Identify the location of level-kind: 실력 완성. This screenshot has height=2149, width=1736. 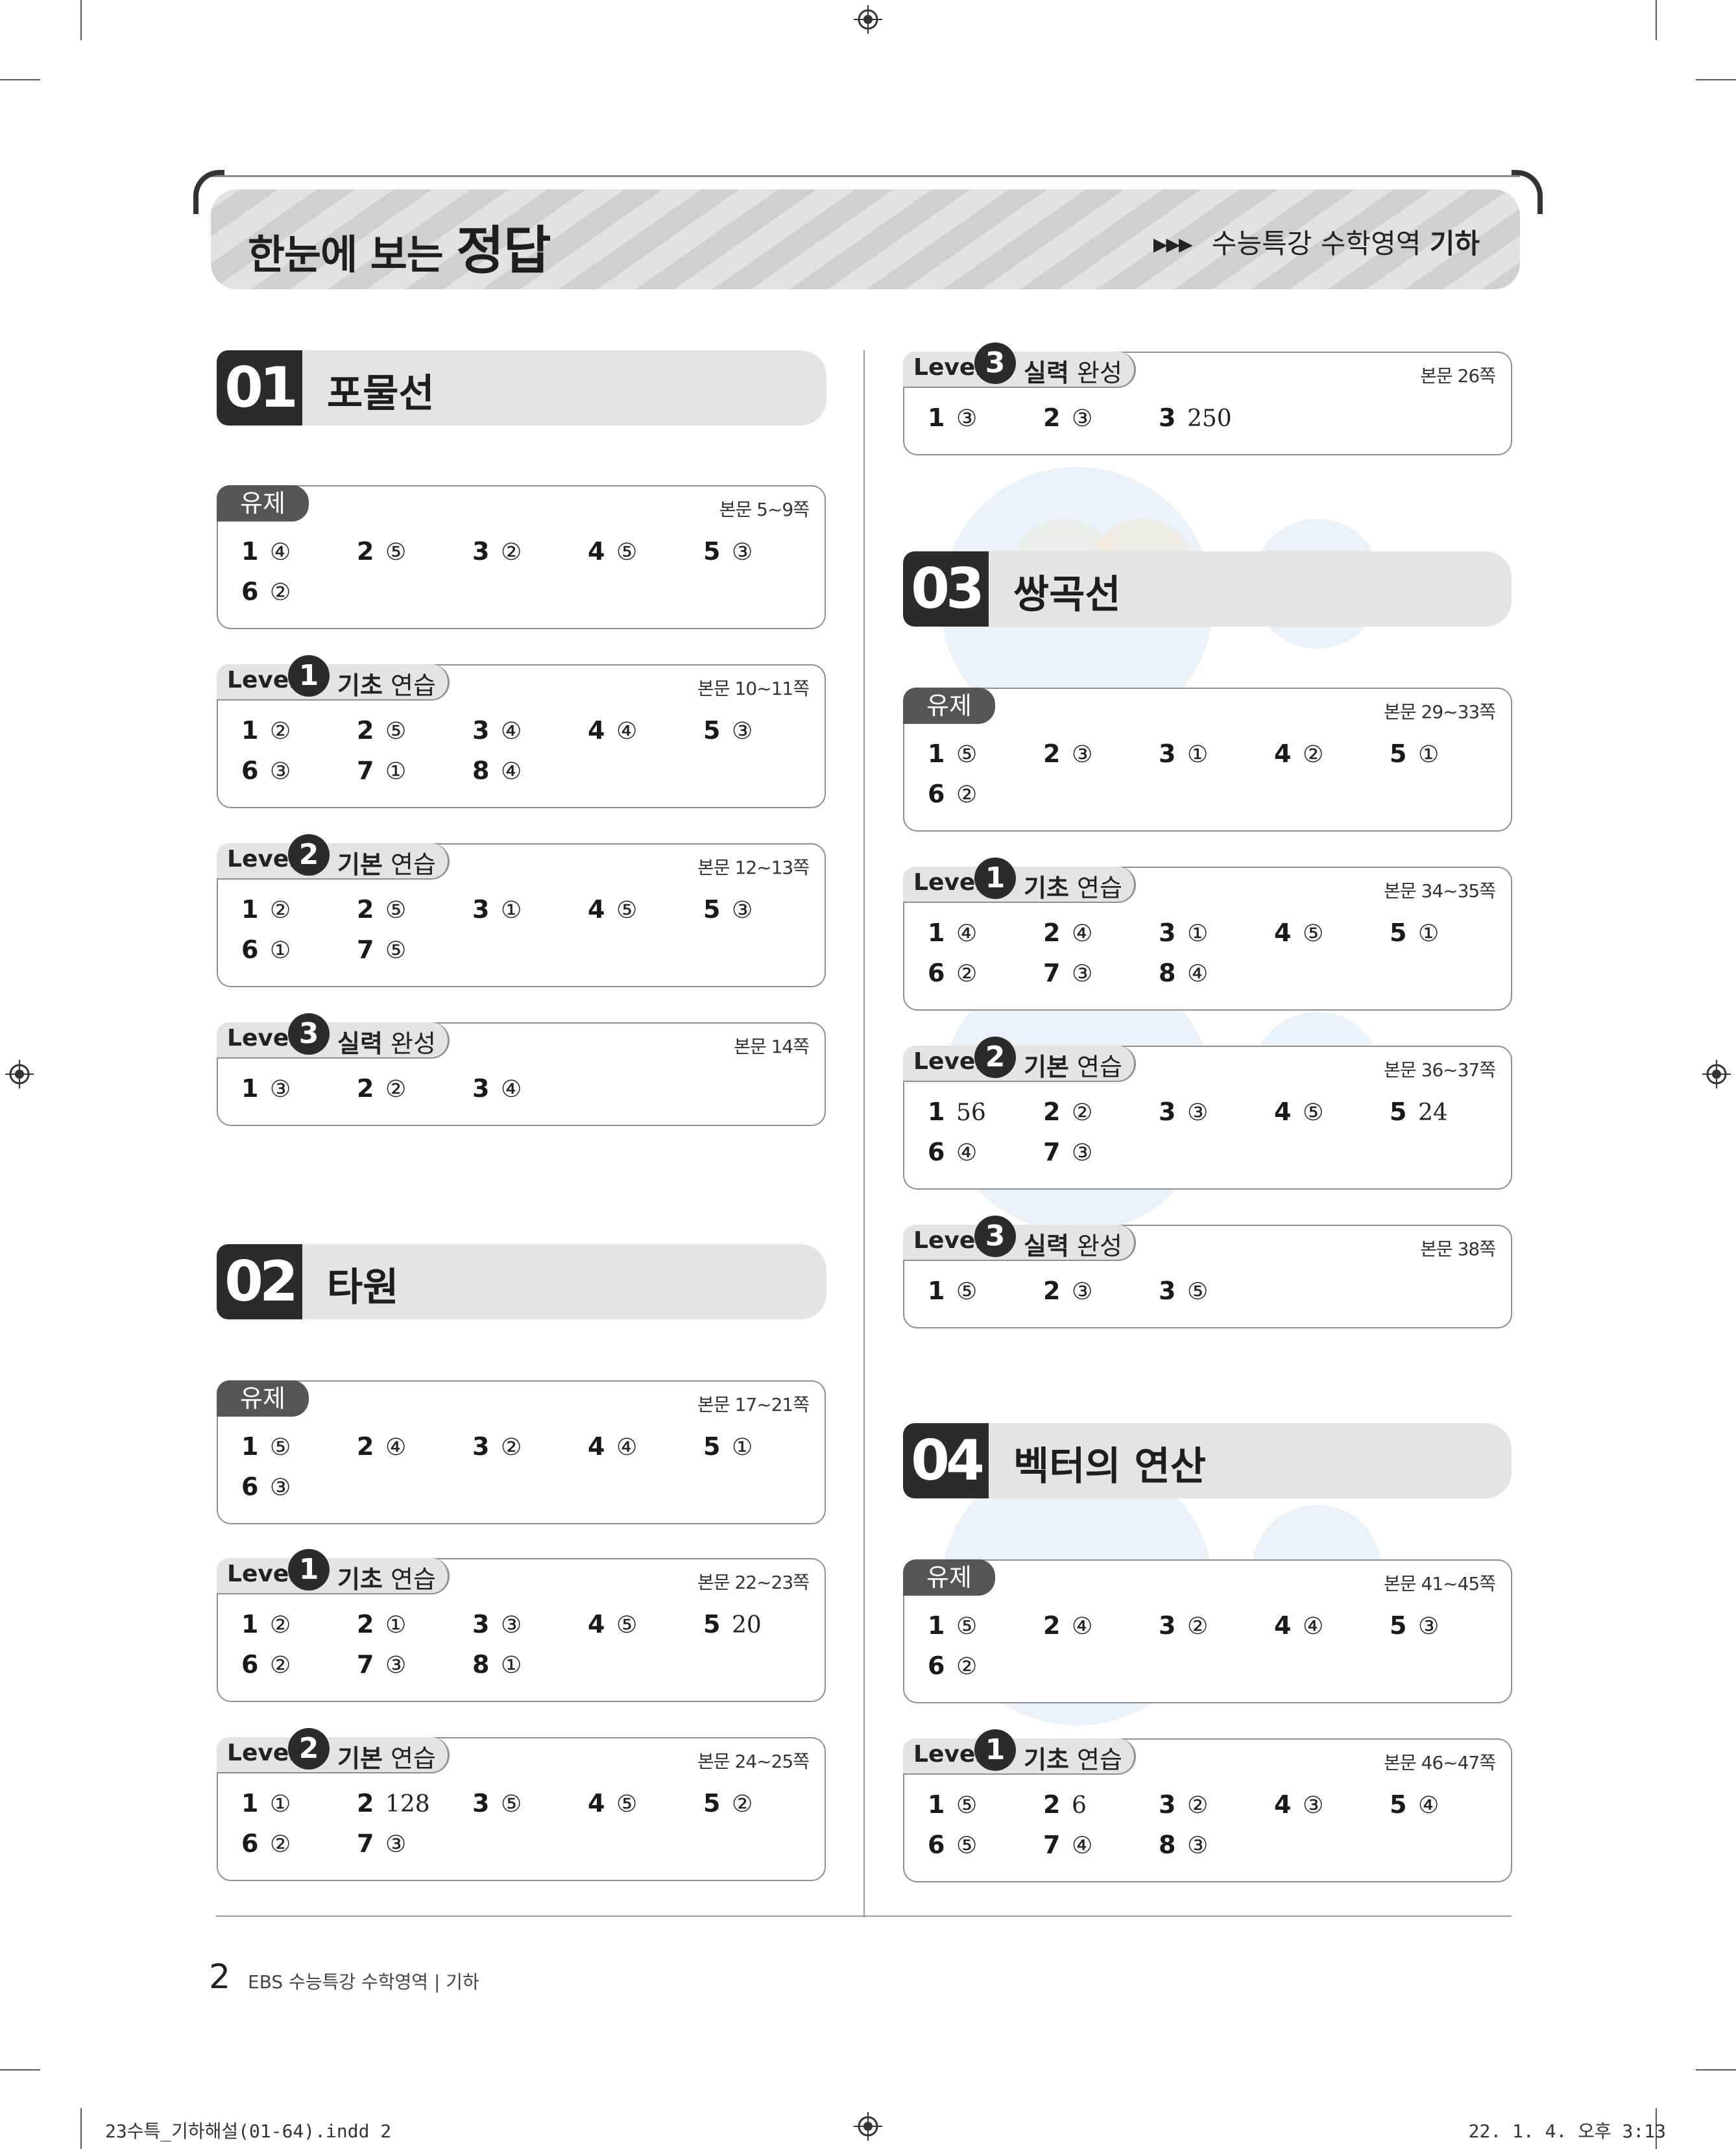
(1073, 371).